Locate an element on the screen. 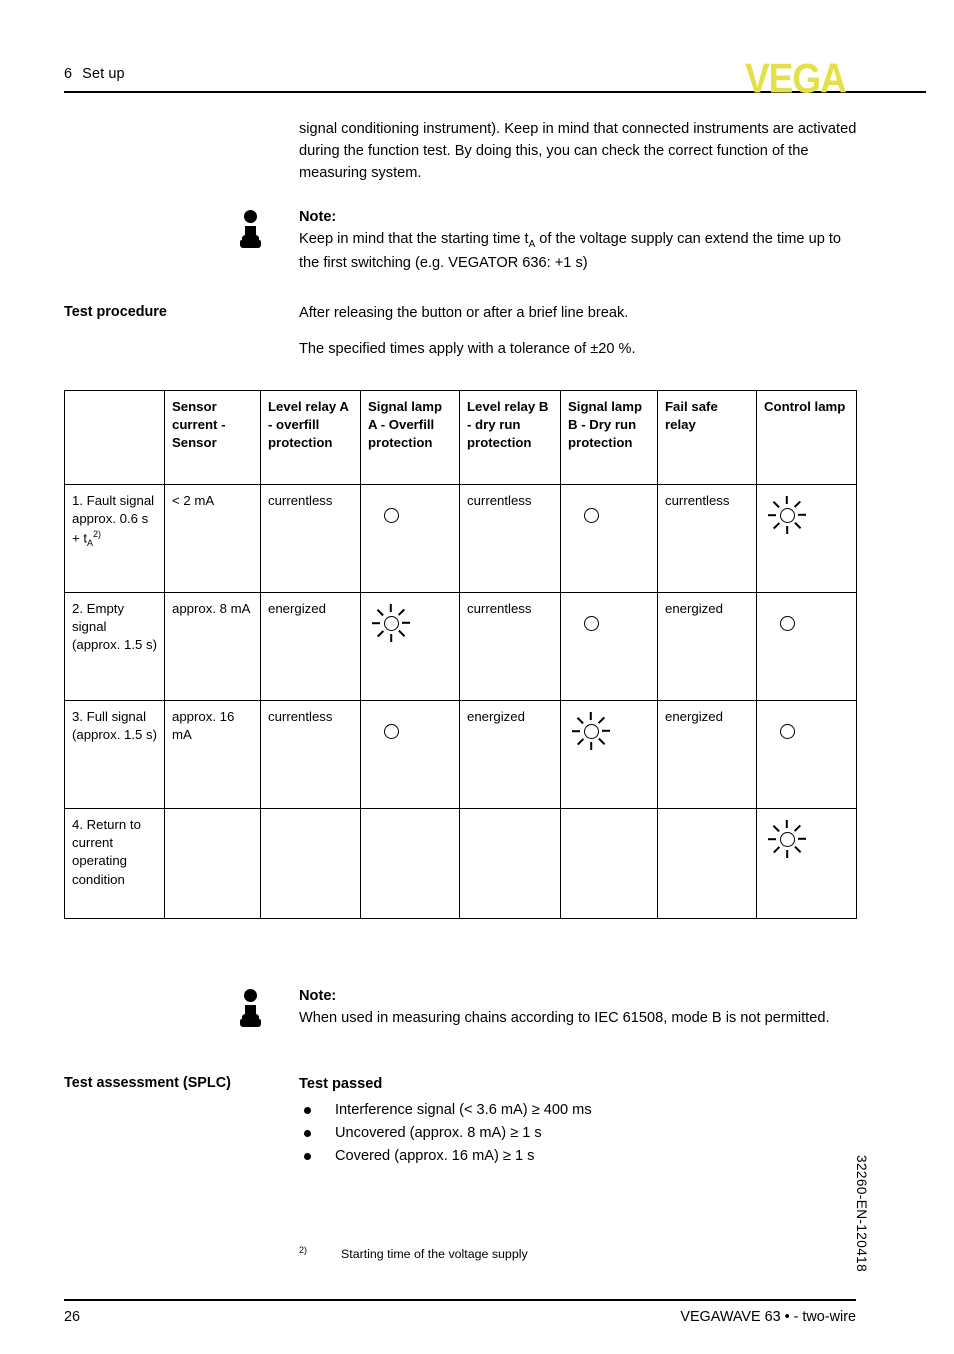  table-cell-step: 2. Empty signal (approx. 1.5 s) is located at coordinates (114, 646).